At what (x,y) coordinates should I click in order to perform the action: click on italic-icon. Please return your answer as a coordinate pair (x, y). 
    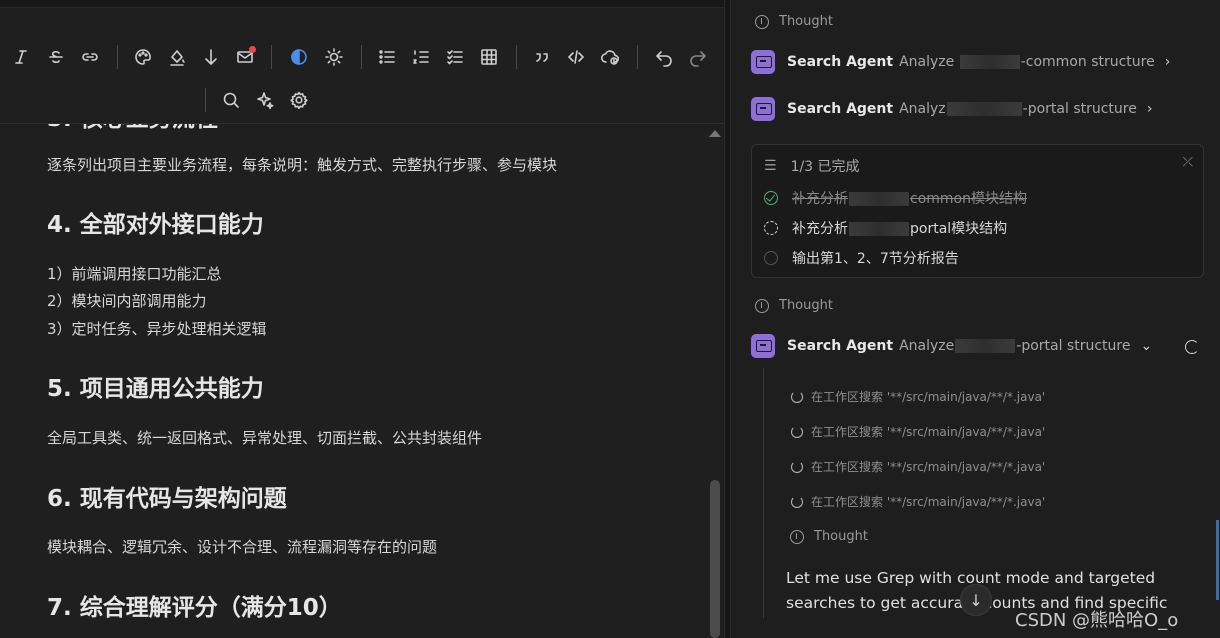
    Looking at the image, I should click on (21, 57).